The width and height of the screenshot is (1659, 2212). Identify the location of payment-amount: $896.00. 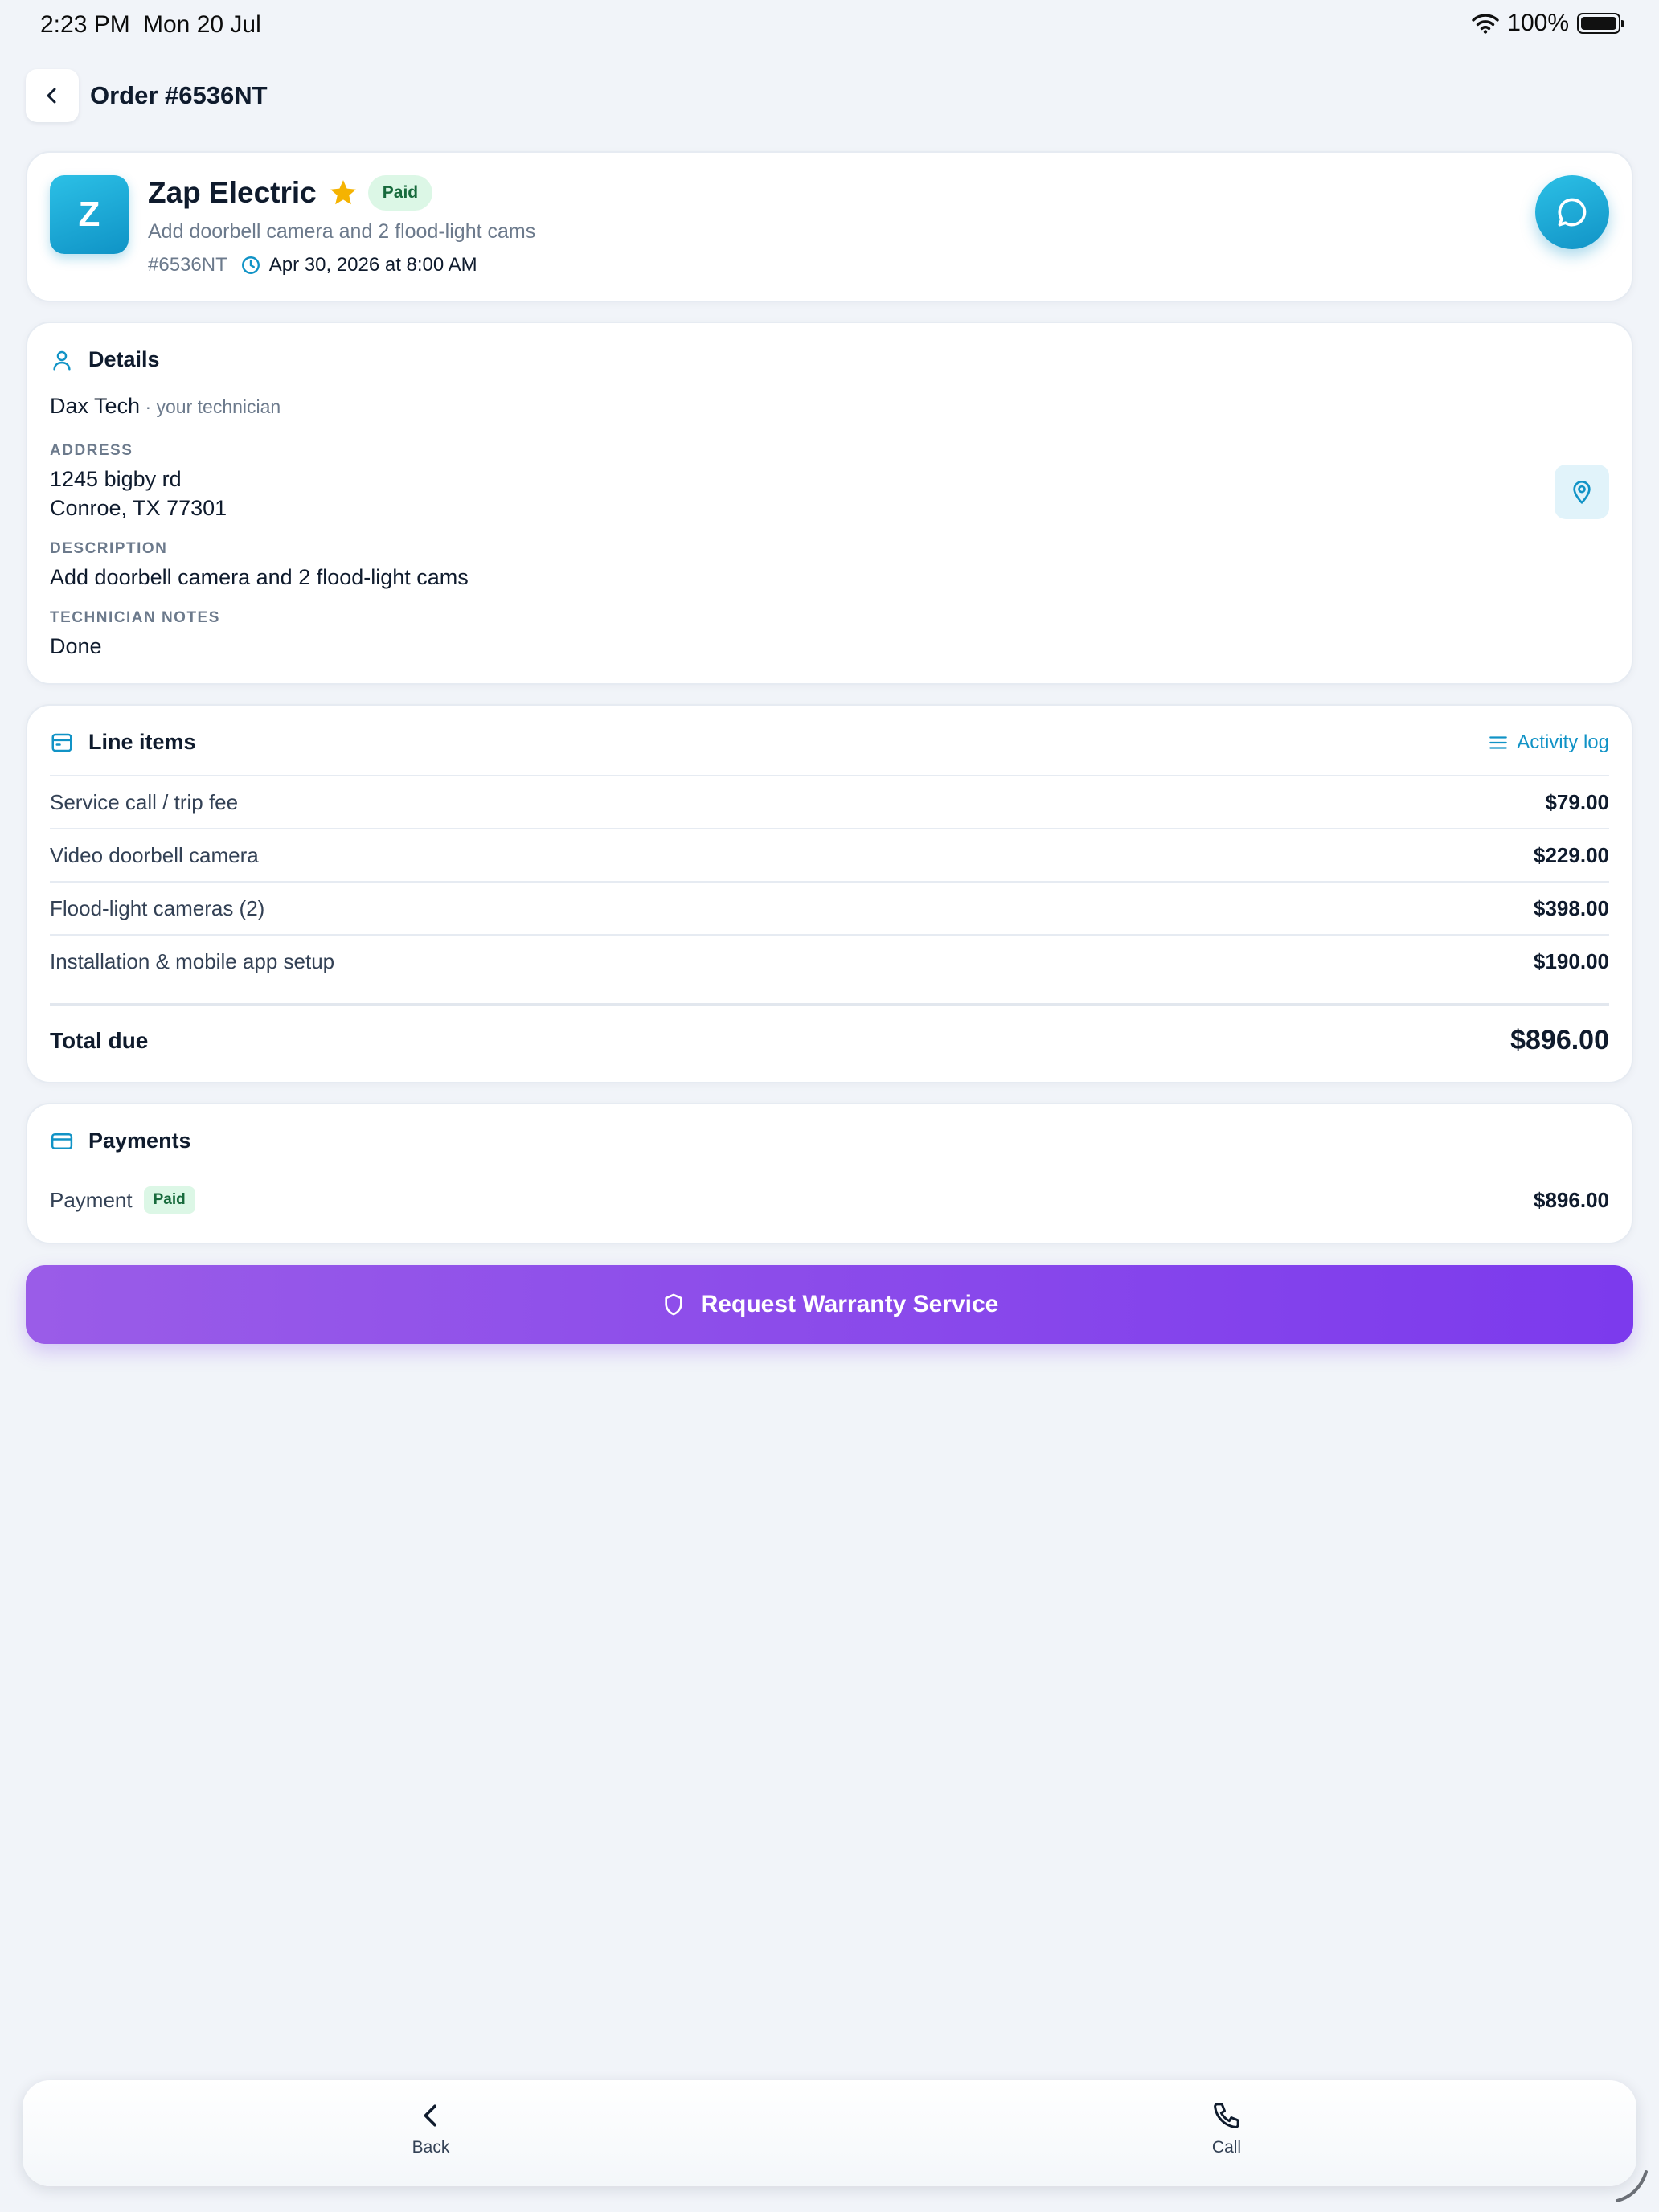
(1571, 1199).